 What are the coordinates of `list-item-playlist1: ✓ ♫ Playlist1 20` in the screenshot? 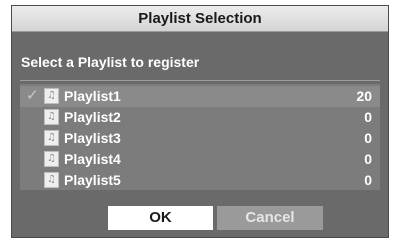 It's located at (200, 96).